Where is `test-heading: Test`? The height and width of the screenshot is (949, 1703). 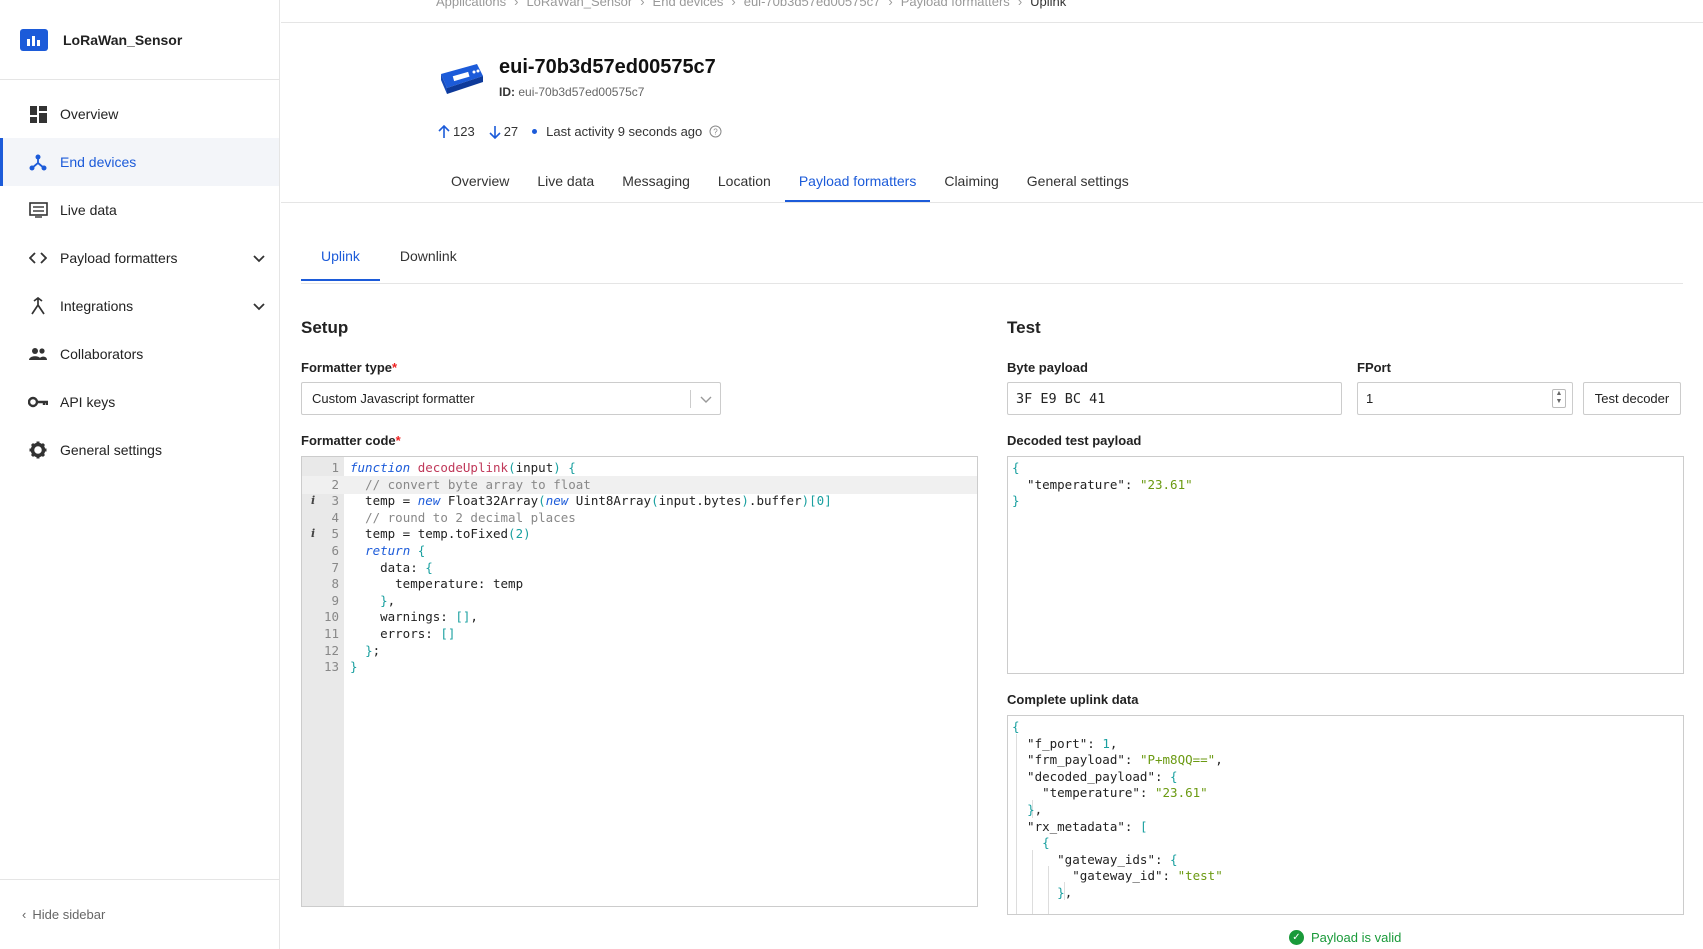
test-heading: Test is located at coordinates (1024, 327).